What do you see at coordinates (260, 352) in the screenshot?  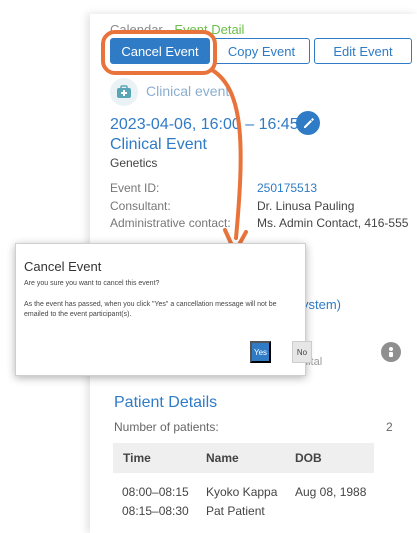 I see `yes-button: Yes` at bounding box center [260, 352].